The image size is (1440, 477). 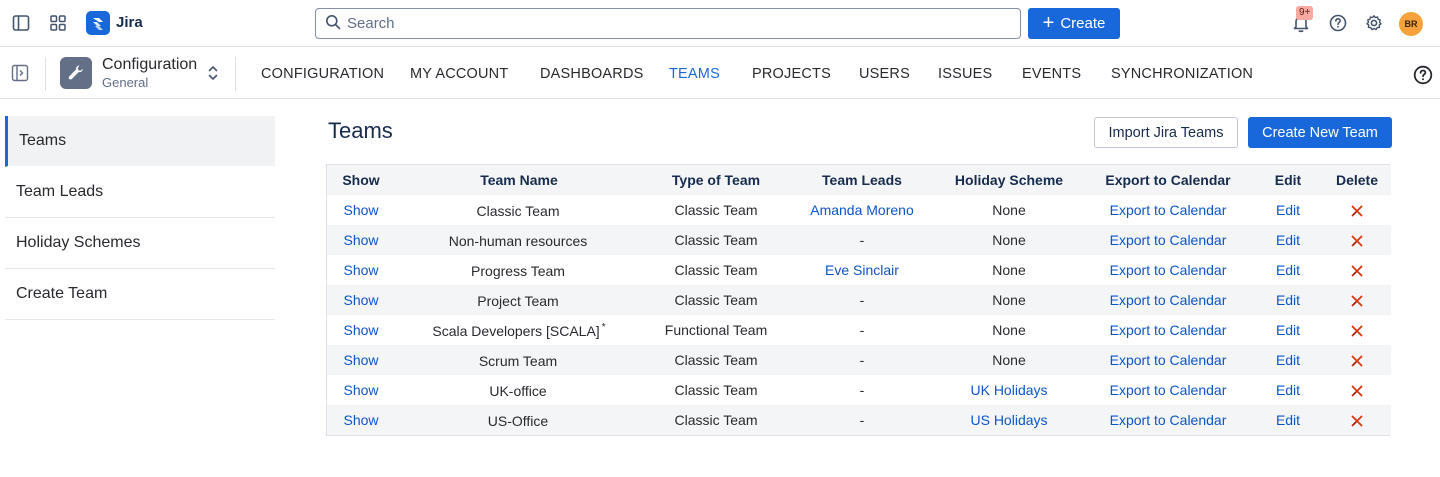 What do you see at coordinates (361, 180) in the screenshot?
I see `column-header-show: Show` at bounding box center [361, 180].